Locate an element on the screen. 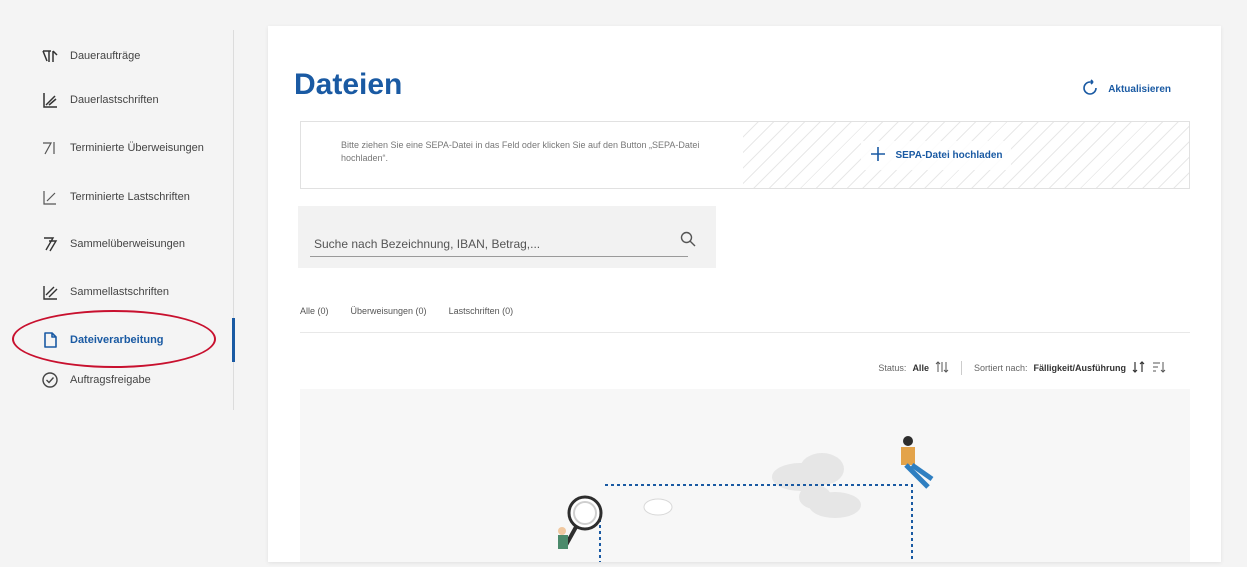 The width and height of the screenshot is (1247, 567). sidebar-item-sammelueberweisungen: Sammelüberweisungen is located at coordinates (112, 244).